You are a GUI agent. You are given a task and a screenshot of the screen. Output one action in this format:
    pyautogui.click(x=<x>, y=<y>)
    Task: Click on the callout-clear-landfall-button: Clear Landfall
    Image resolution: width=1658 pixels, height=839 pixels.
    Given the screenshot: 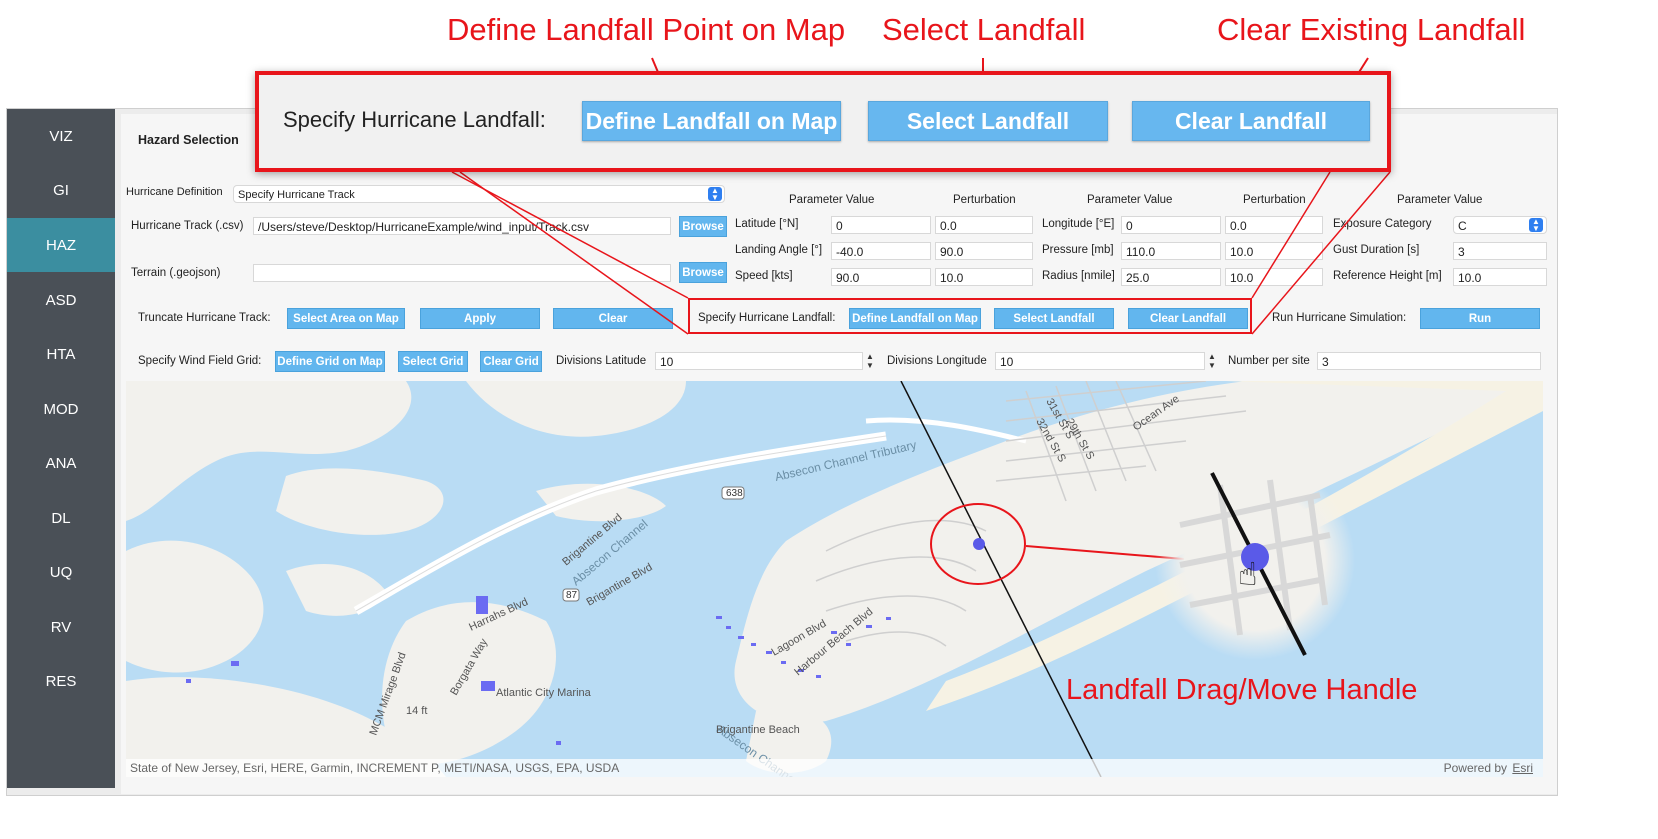 What is the action you would take?
    pyautogui.click(x=1251, y=121)
    